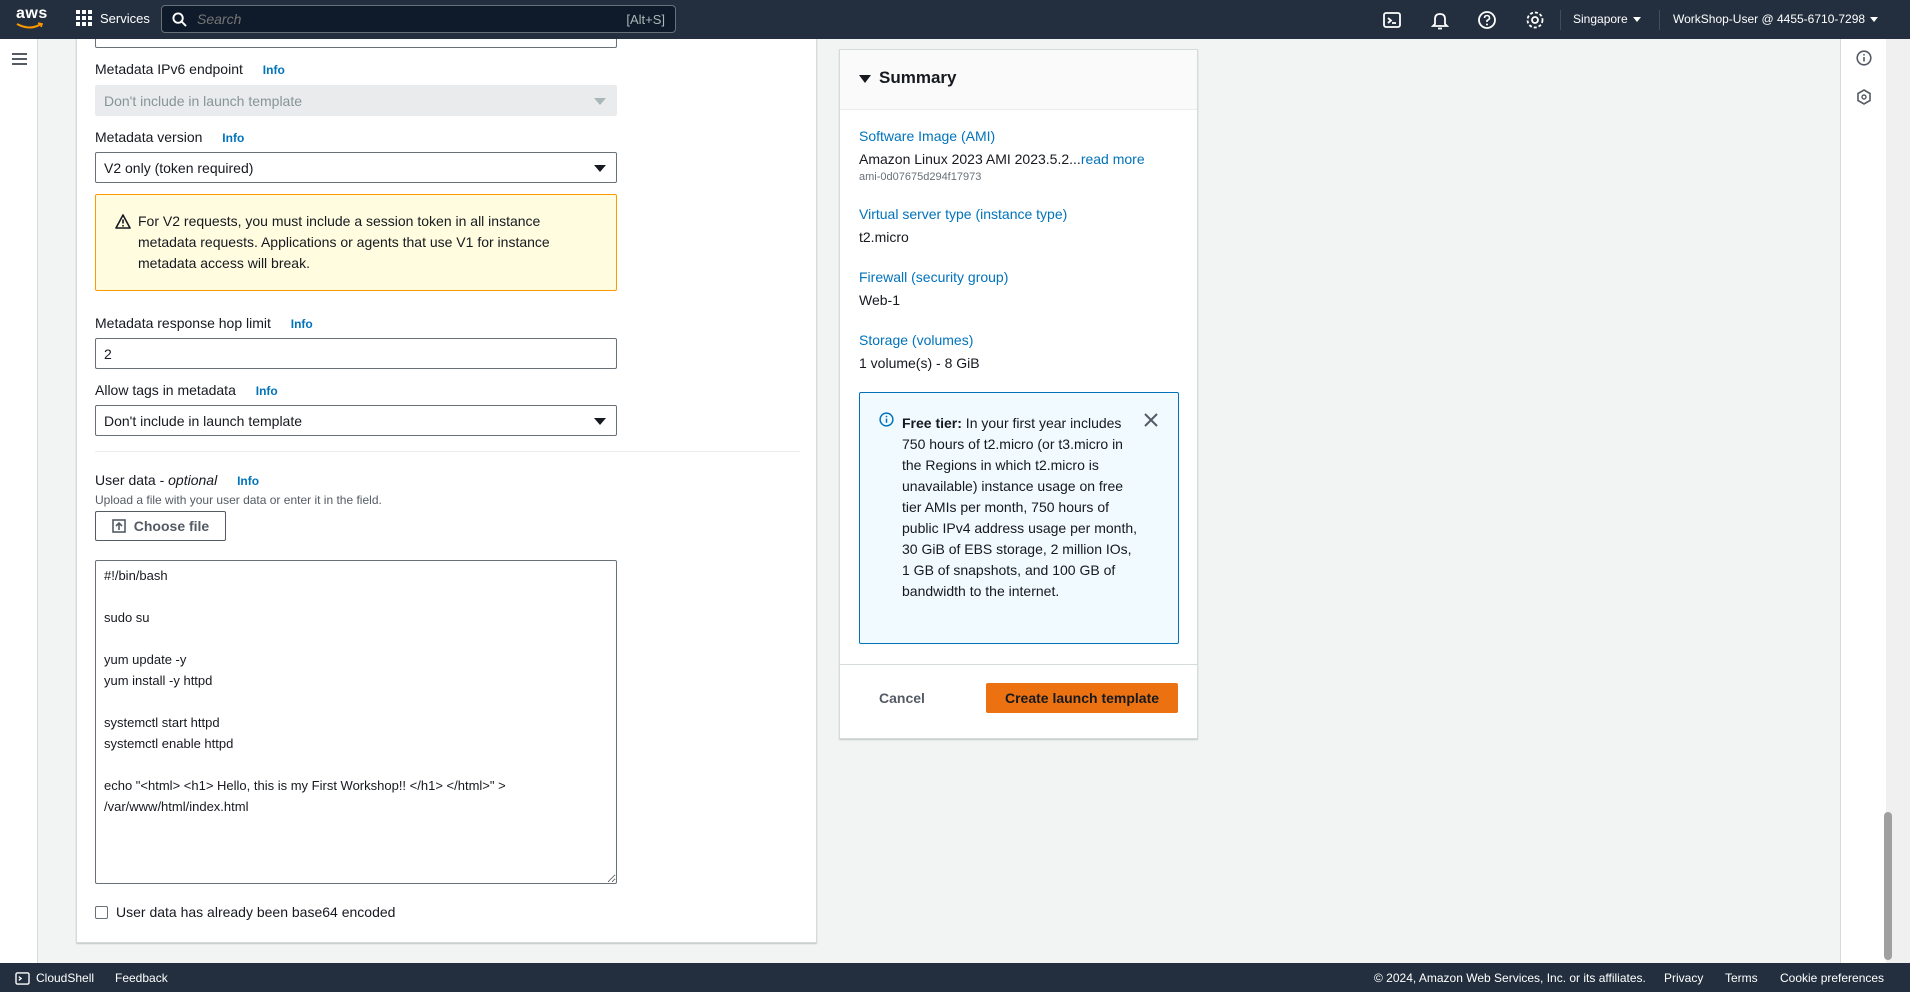 The width and height of the screenshot is (1910, 992). What do you see at coordinates (1683, 978) in the screenshot?
I see `privacy-link: Privacy` at bounding box center [1683, 978].